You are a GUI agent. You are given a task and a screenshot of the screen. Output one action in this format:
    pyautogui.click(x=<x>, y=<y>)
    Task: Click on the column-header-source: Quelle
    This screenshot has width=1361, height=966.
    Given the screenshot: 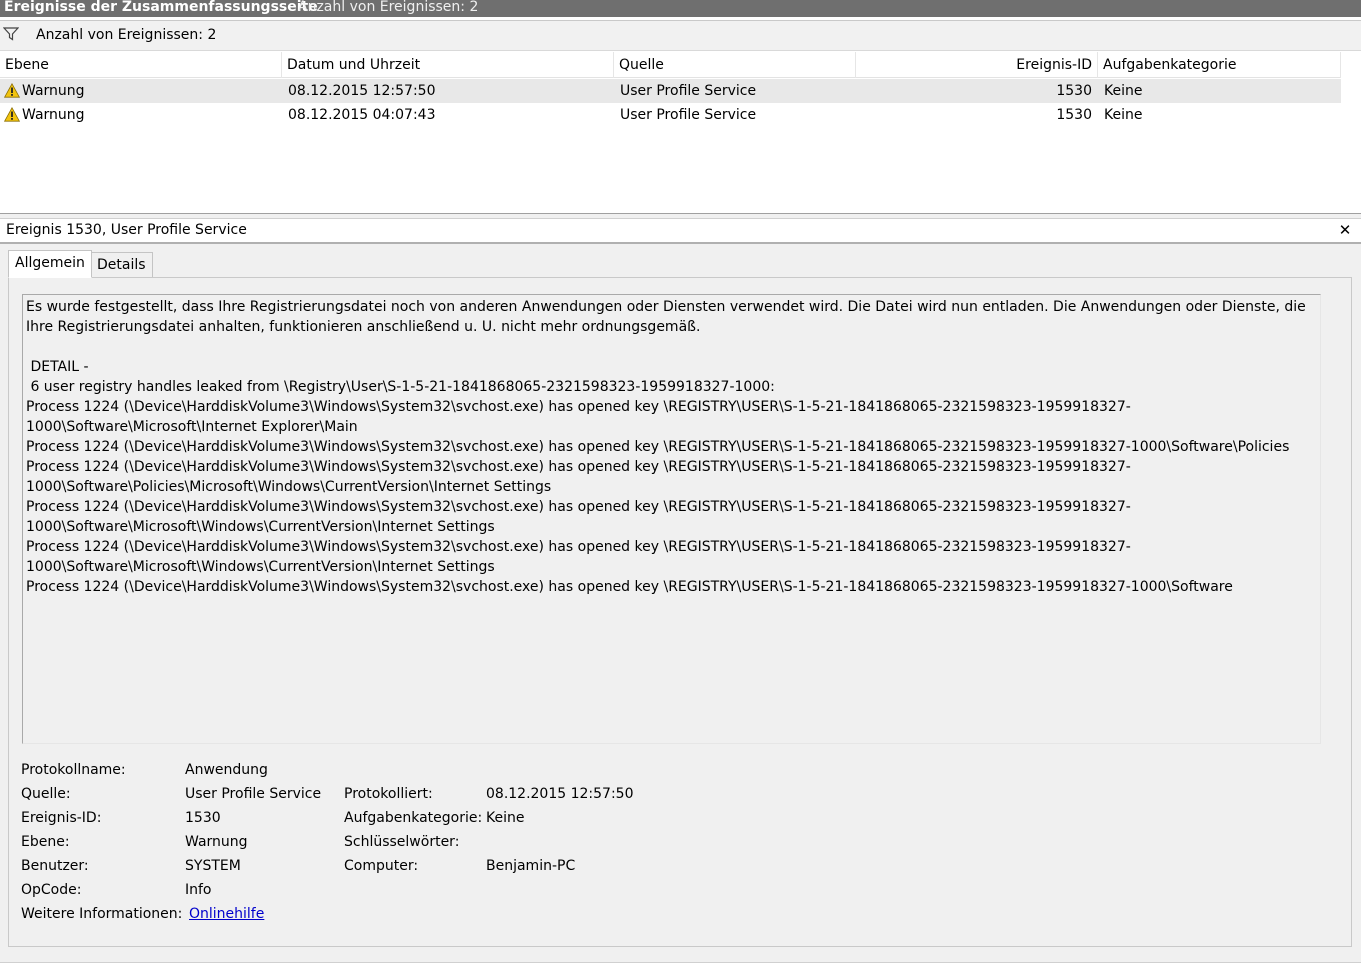 What is the action you would take?
    pyautogui.click(x=735, y=65)
    